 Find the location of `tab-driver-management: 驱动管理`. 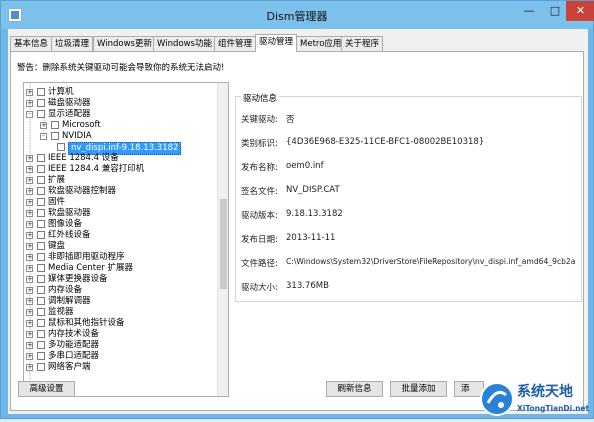

tab-driver-management: 驱动管理 is located at coordinates (276, 43).